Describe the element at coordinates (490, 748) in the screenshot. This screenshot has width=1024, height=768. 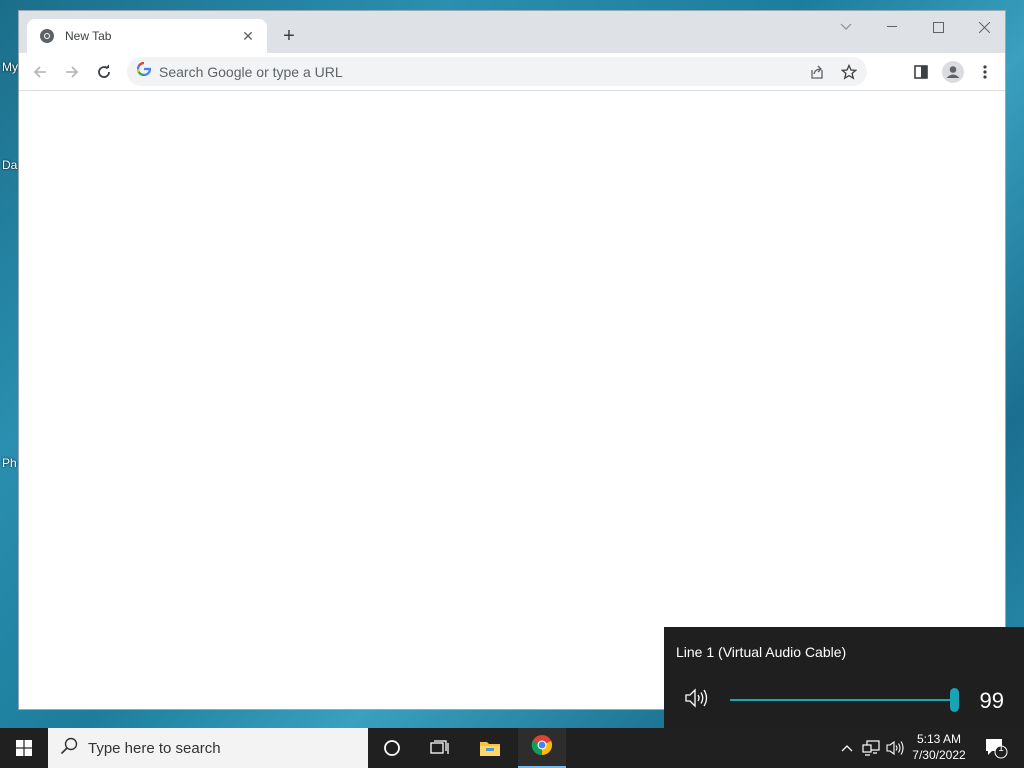
I see `file-explorer-icon` at that location.